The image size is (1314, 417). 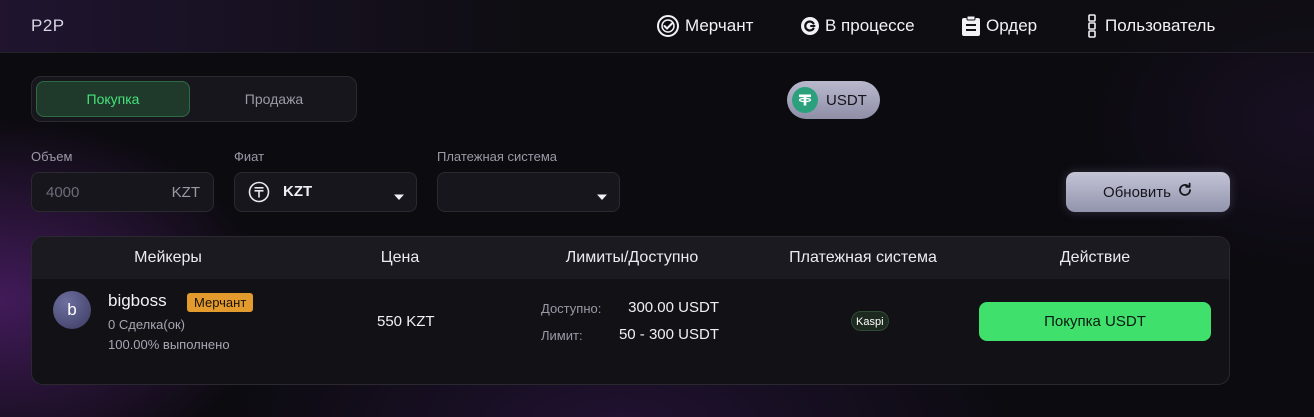 I want to click on nav-label-user: Пользователь, so click(x=1160, y=25).